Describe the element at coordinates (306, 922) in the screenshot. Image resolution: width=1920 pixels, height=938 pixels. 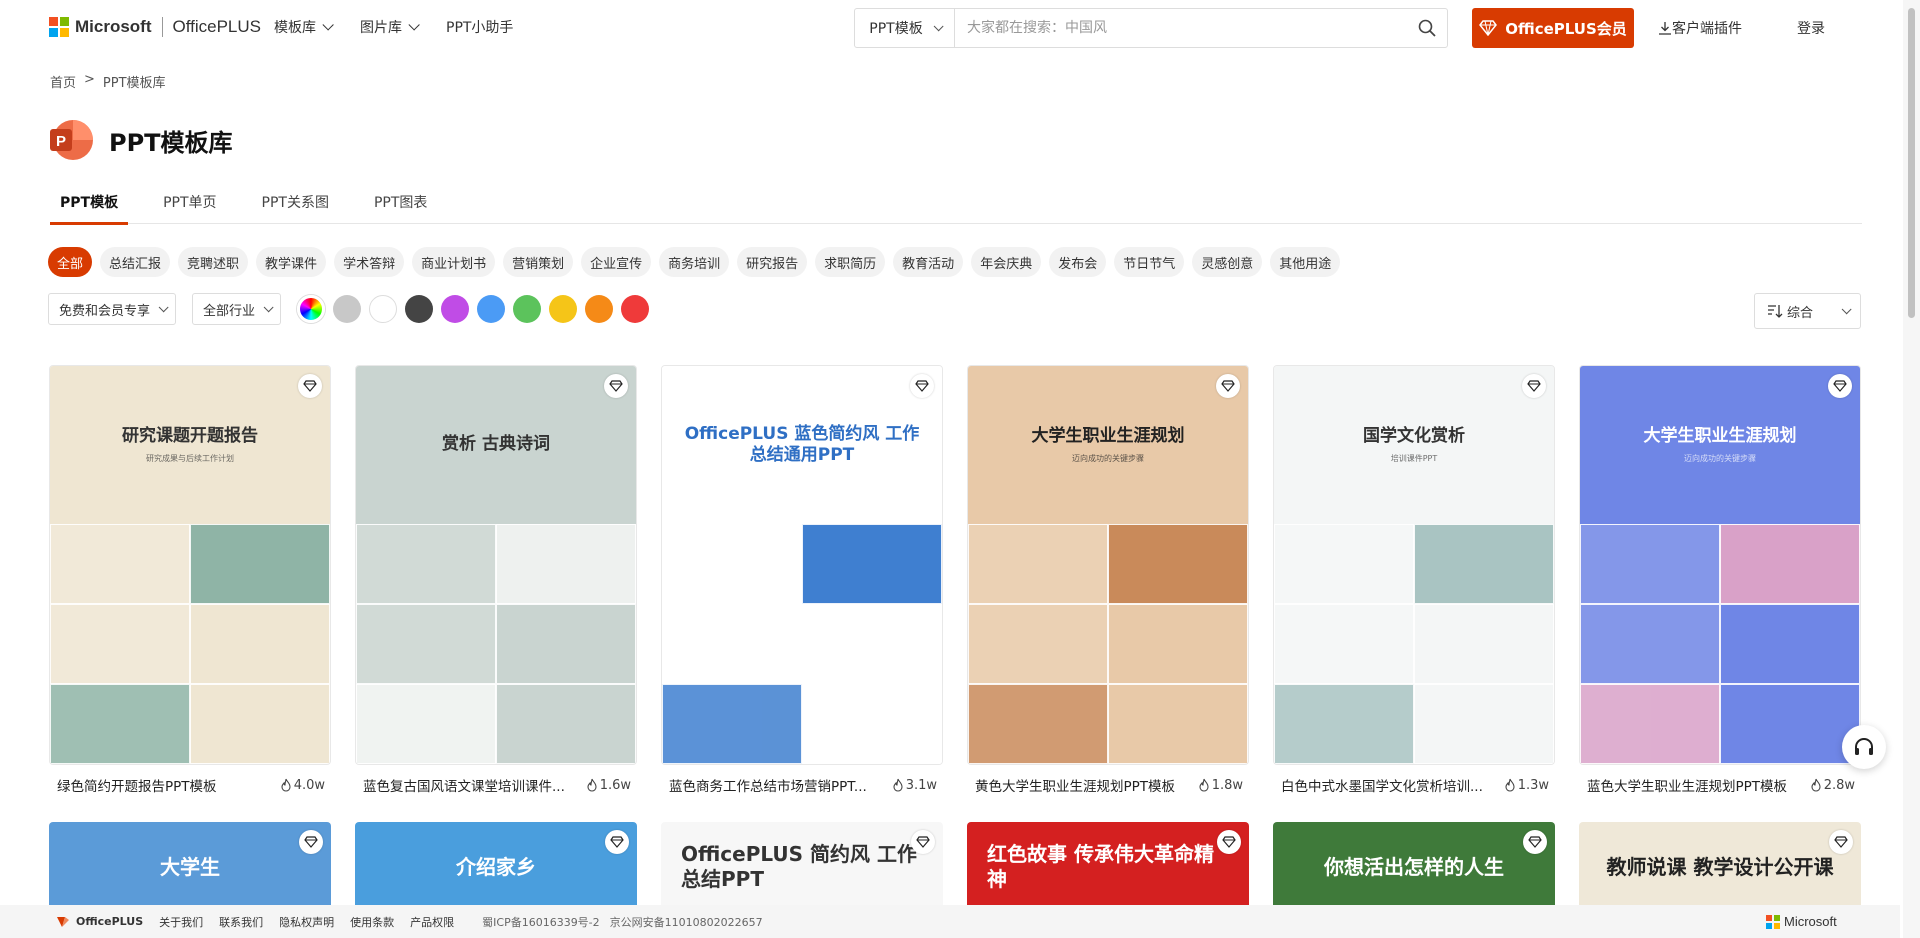
I see `footer-link-privacy: 隐私权声明` at that location.